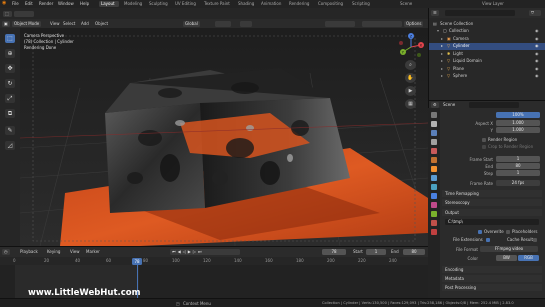 The image size is (545, 307). Describe the element at coordinates (487, 38) in the screenshot. I see `outliner-row: ▸ ▣ Camera ◉` at that location.